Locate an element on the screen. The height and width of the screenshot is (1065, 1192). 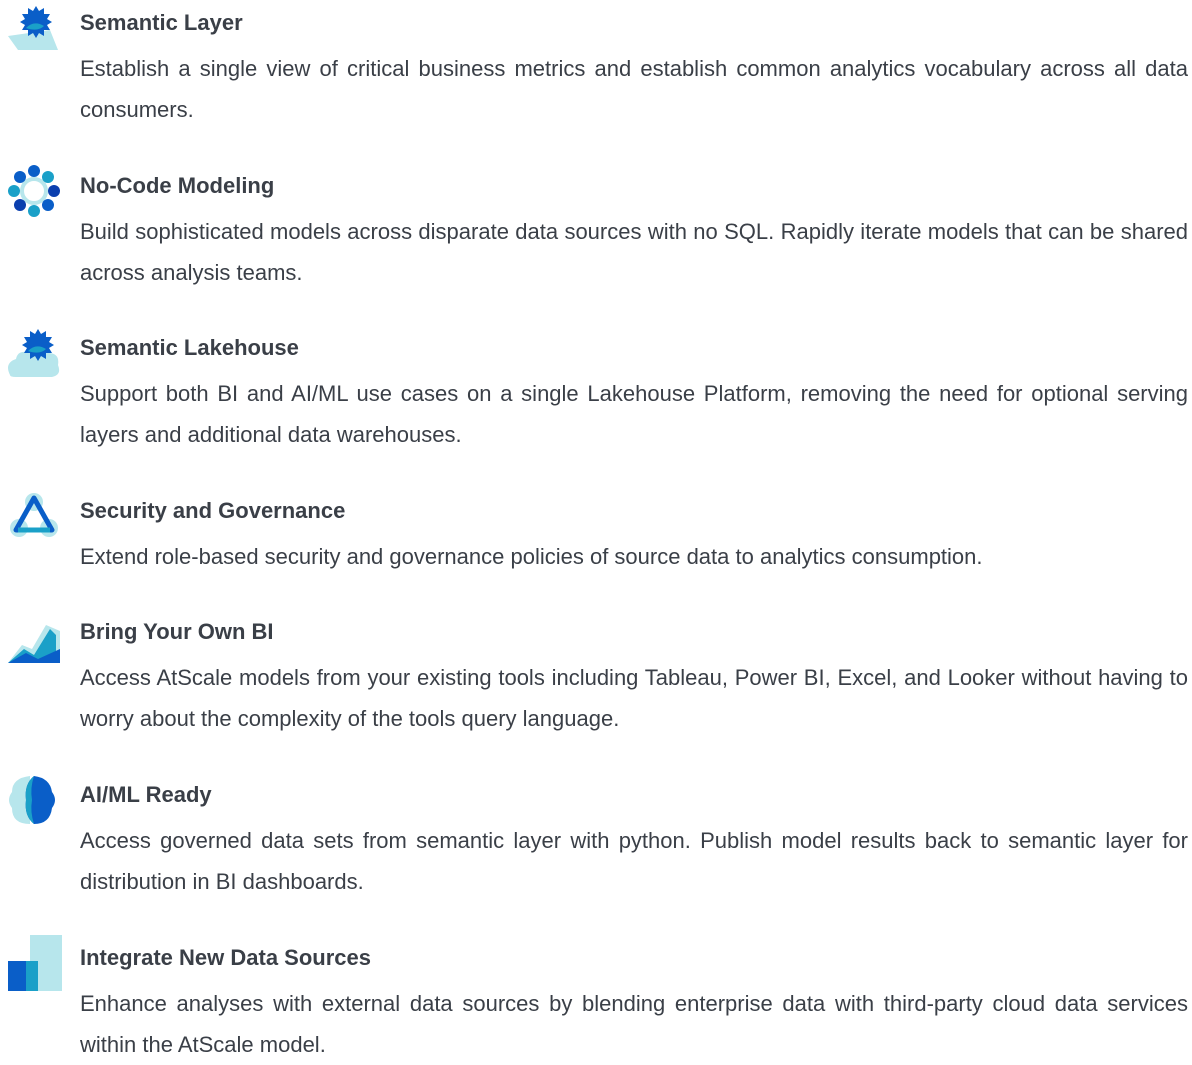
bring-your-own-bi-icon is located at coordinates (34, 637).